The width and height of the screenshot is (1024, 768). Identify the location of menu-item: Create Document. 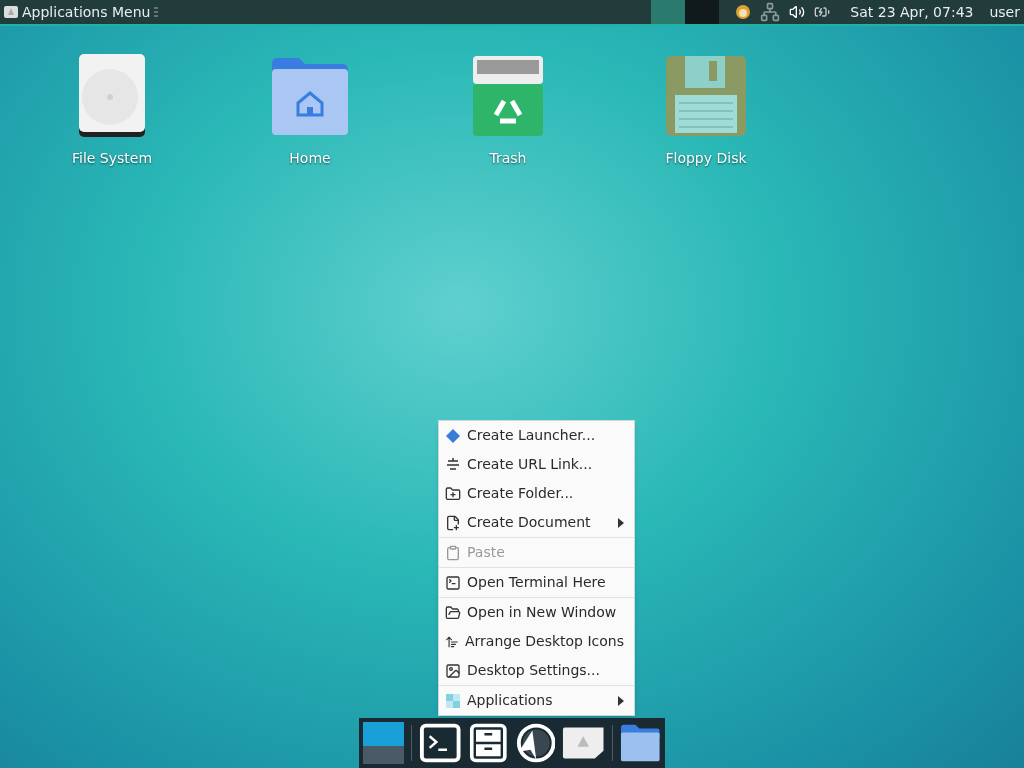
(536, 522).